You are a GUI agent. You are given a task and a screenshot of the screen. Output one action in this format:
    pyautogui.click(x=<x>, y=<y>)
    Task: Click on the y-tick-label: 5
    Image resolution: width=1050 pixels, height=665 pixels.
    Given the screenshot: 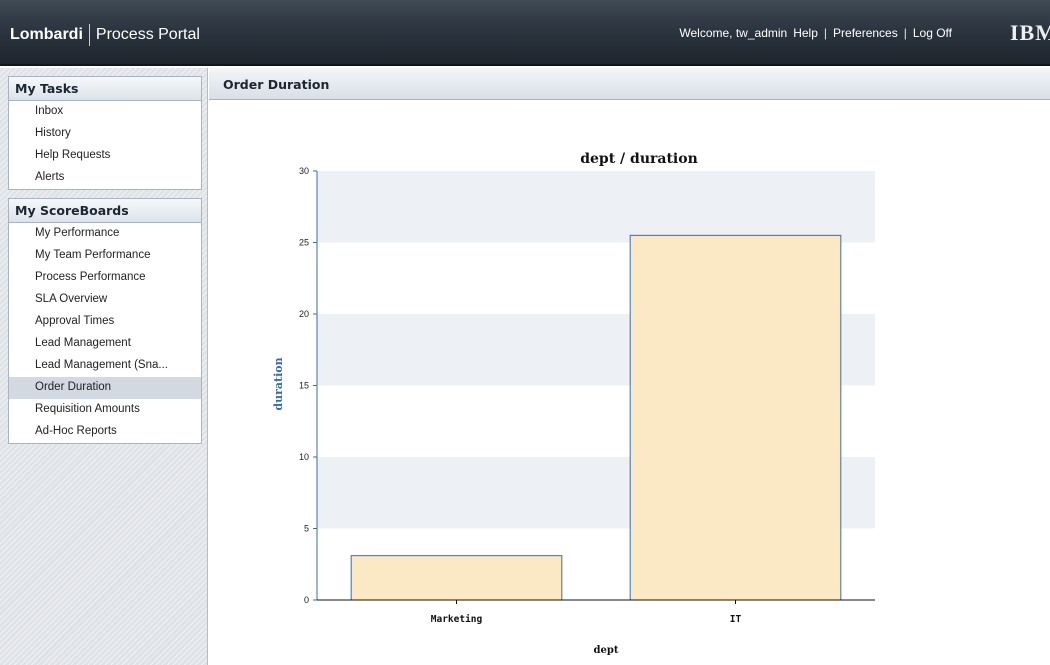 What is the action you would take?
    pyautogui.click(x=306, y=529)
    